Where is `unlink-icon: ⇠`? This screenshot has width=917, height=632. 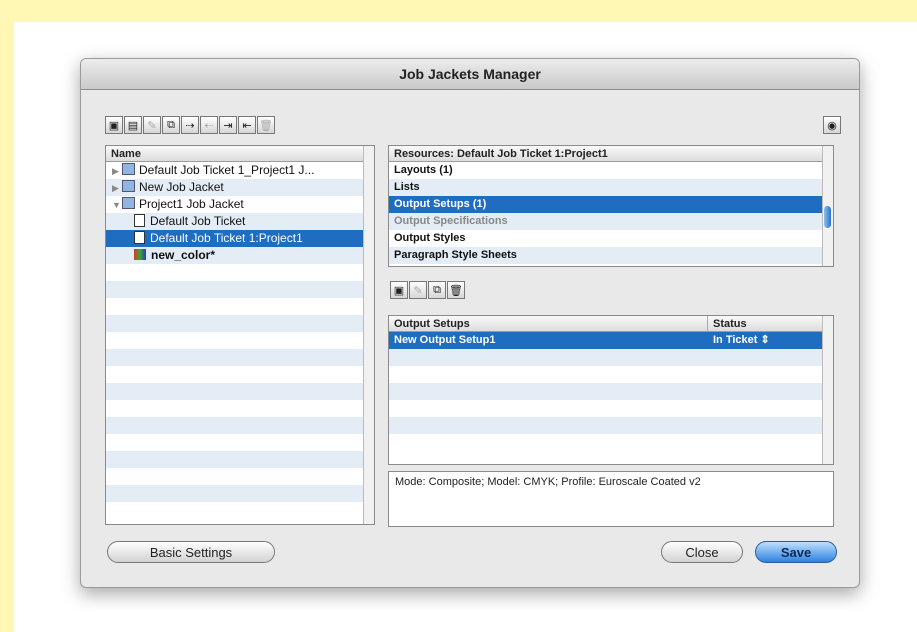 unlink-icon: ⇠ is located at coordinates (209, 125).